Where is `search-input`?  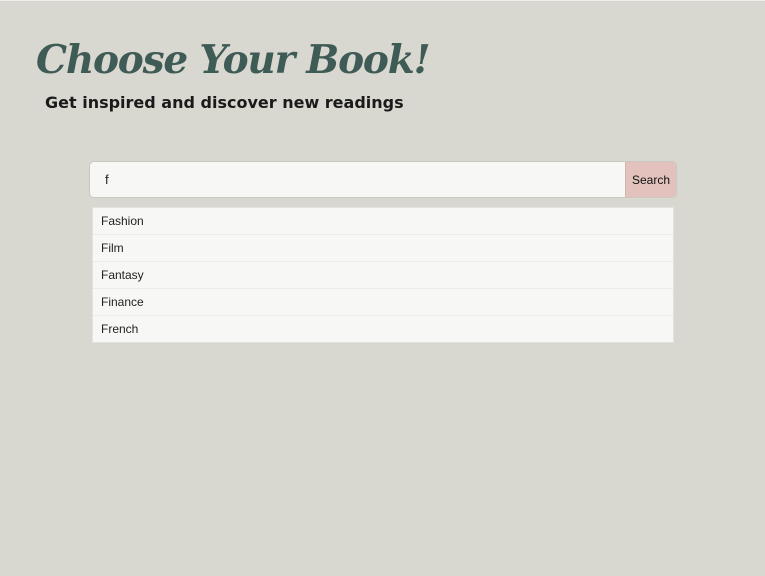
search-input is located at coordinates (357, 179).